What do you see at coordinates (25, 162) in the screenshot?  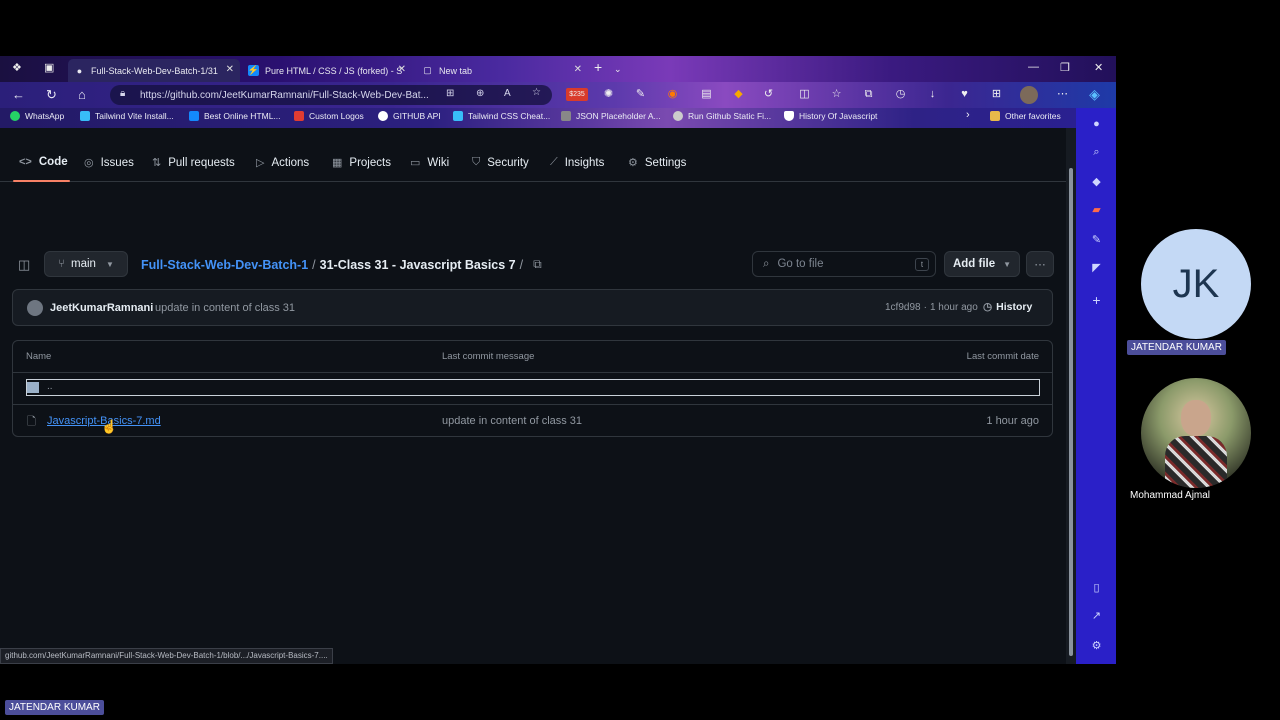 I see `code-icon: <>` at bounding box center [25, 162].